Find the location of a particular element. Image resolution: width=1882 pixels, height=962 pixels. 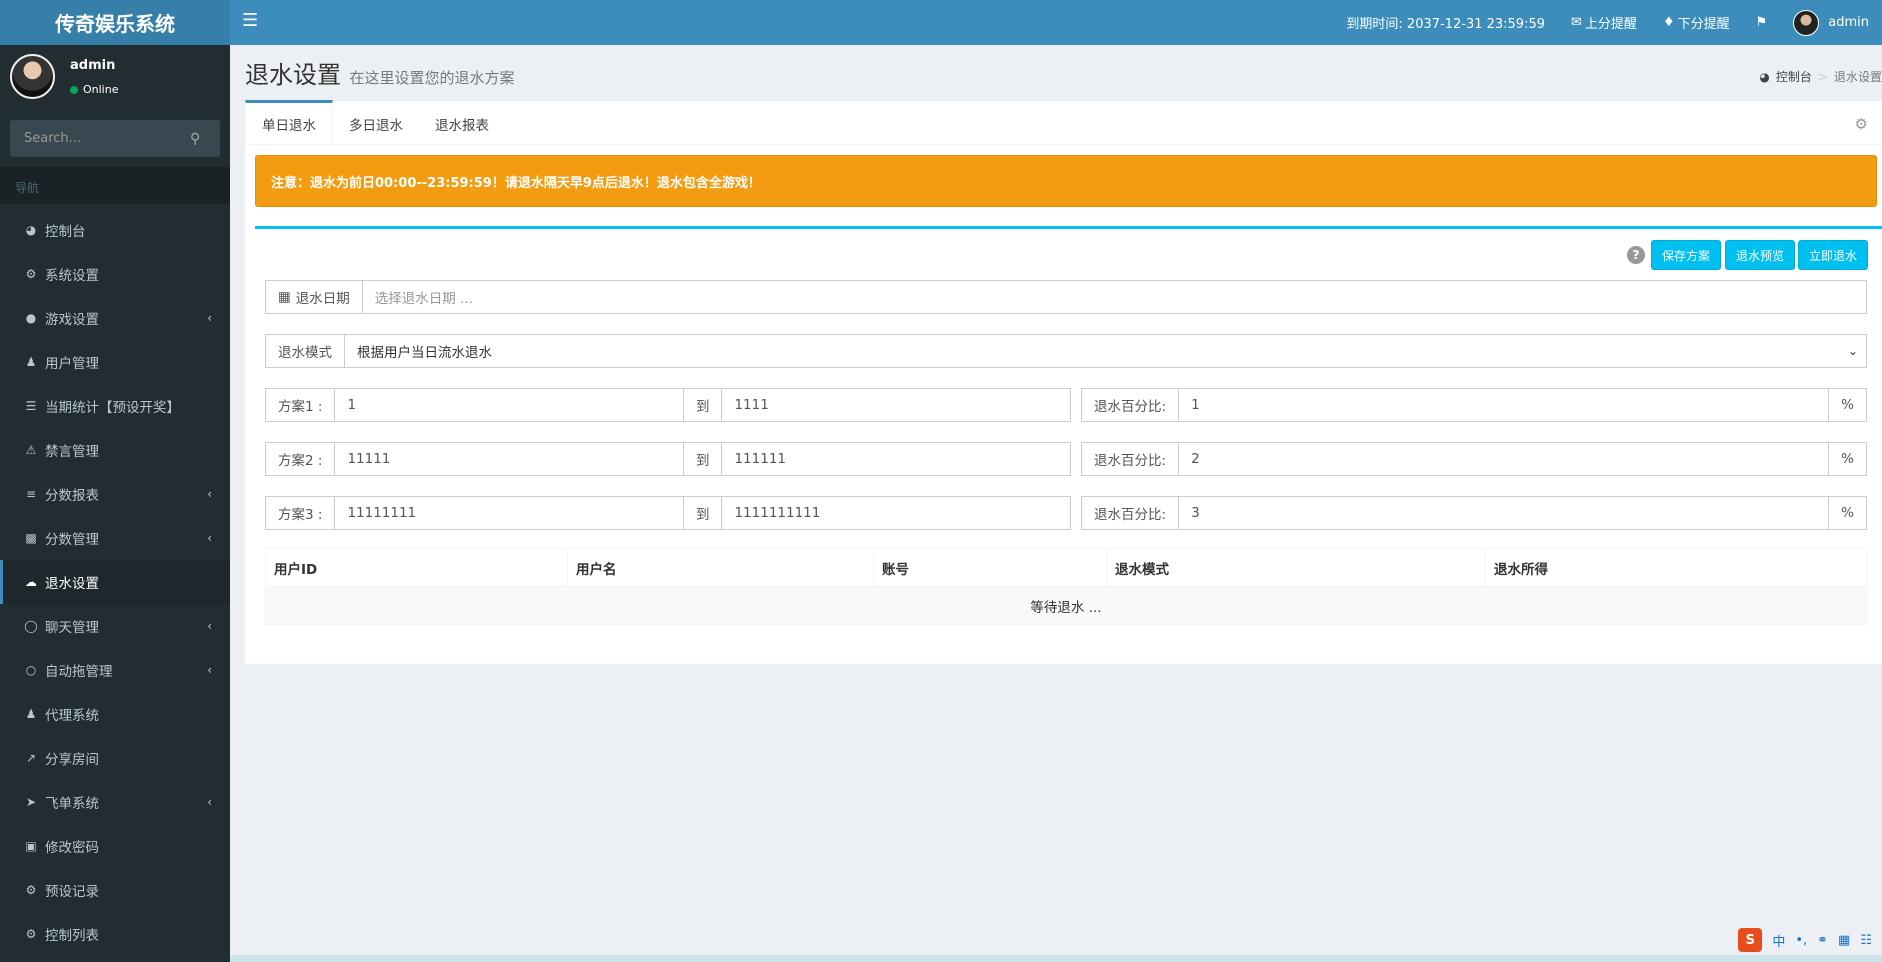

chevron-down-icon: ⌄ is located at coordinates (1857, 351).